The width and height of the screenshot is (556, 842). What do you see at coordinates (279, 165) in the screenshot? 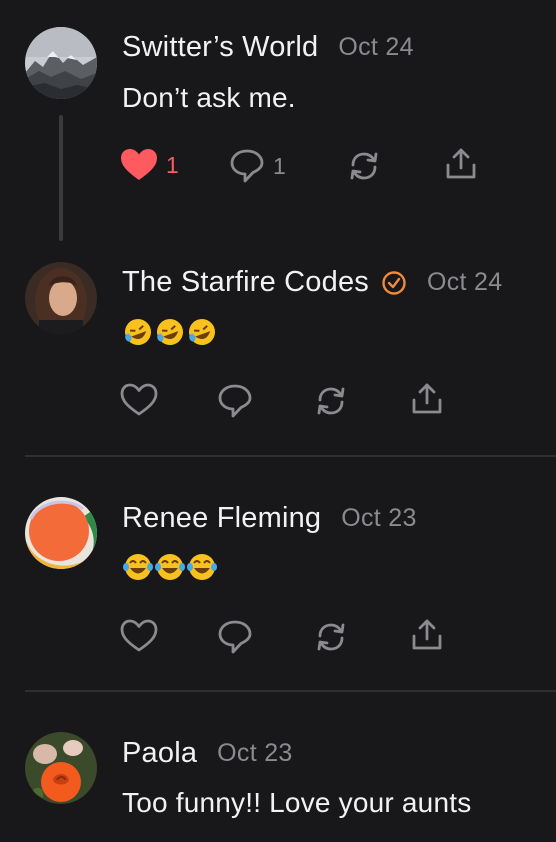
I see `reply-count: 1` at bounding box center [279, 165].